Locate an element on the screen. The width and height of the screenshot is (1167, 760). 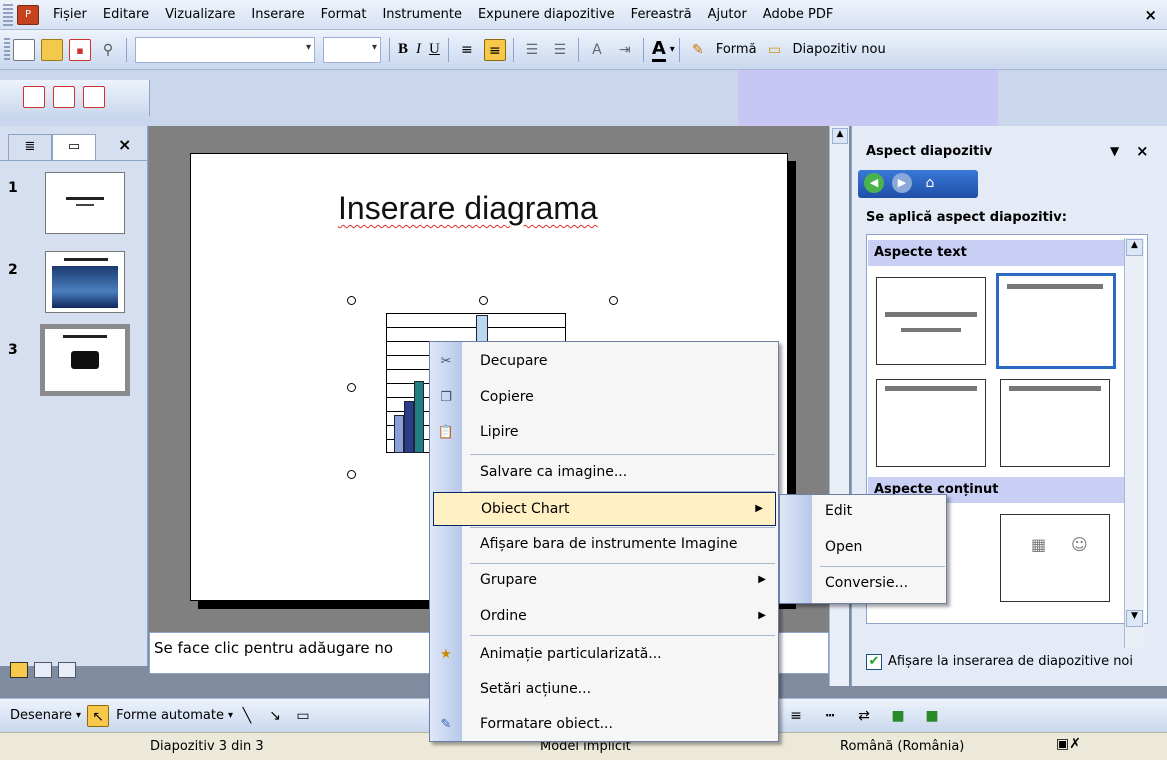
menu-item-paste: 📋 Lipire is located at coordinates (604, 433).